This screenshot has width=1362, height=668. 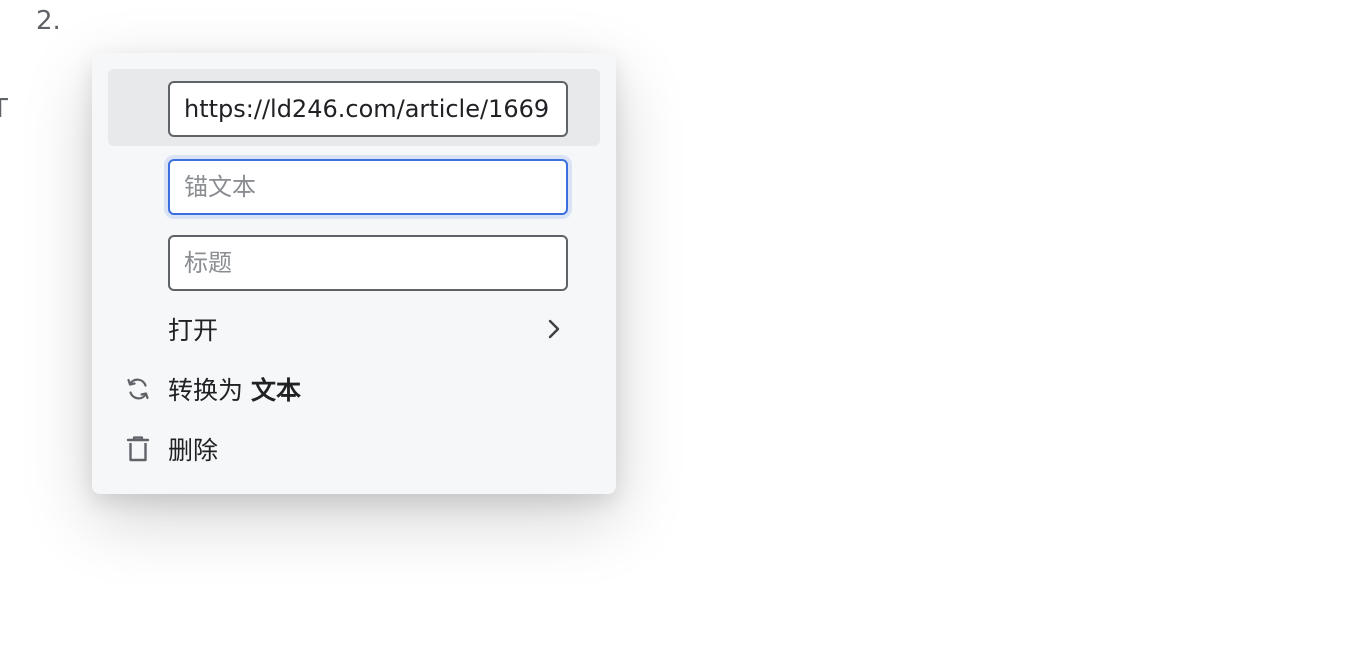 I want to click on open-menu-item: 打开, so click(x=354, y=329).